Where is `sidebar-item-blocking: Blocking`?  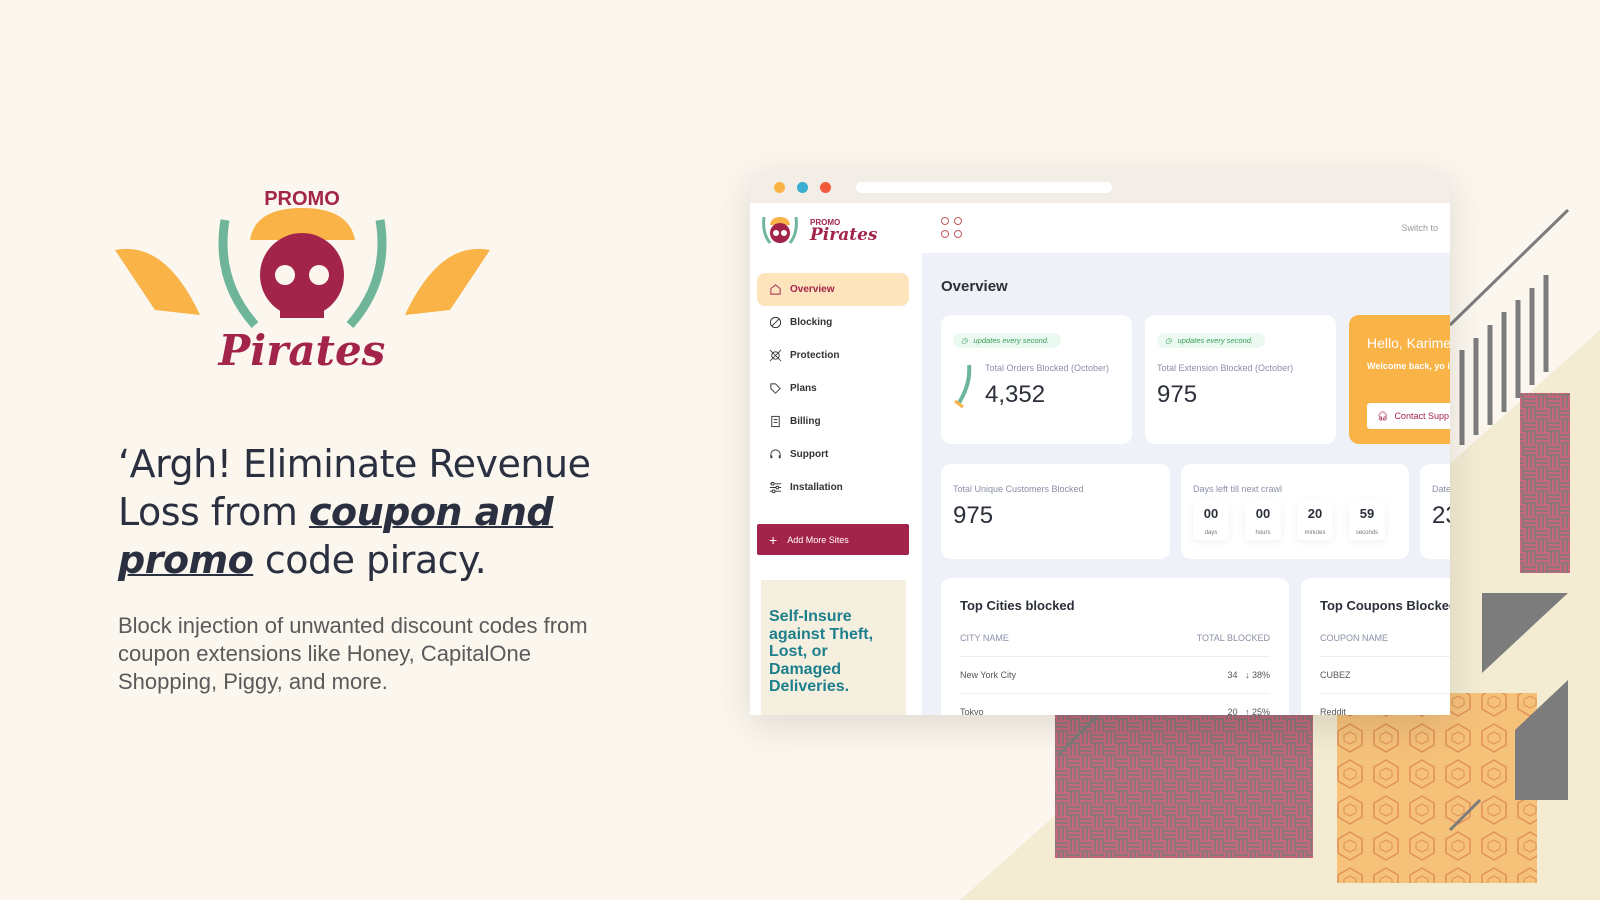
sidebar-item-blocking: Blocking is located at coordinates (833, 322).